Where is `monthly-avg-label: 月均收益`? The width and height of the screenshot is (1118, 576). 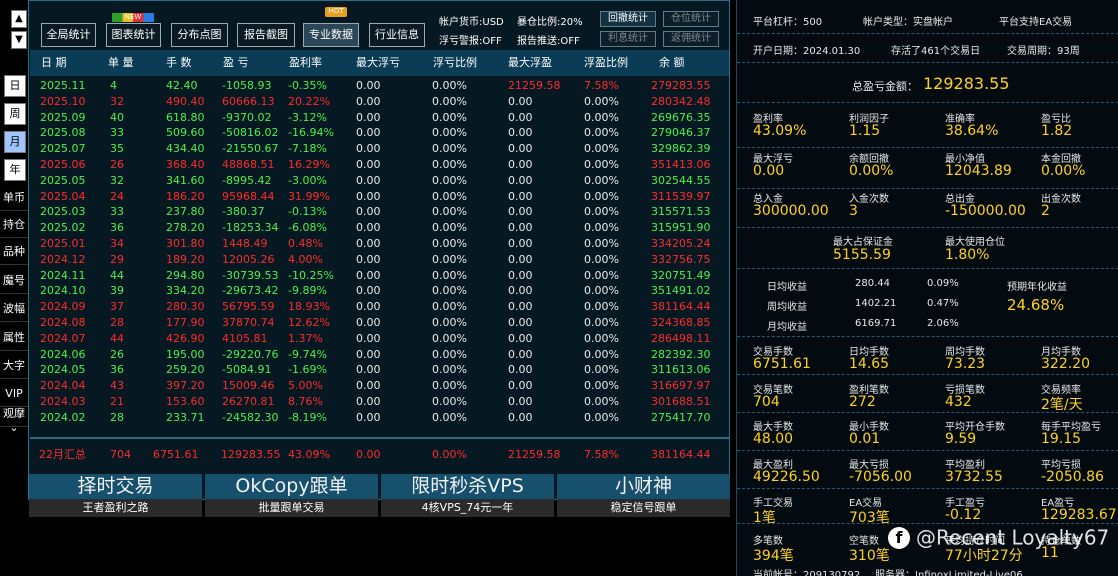
monthly-avg-label: 月均收益 is located at coordinates (787, 327).